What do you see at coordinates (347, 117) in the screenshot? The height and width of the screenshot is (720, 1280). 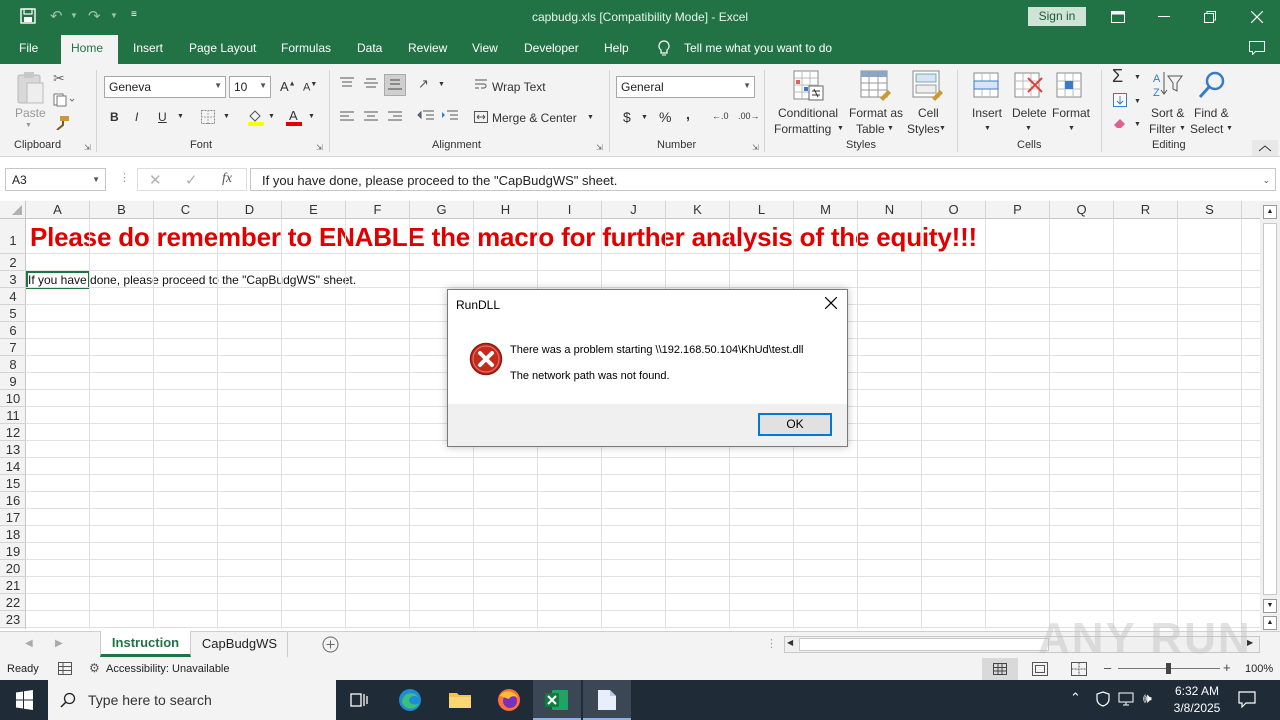 I see `align-left-icon` at bounding box center [347, 117].